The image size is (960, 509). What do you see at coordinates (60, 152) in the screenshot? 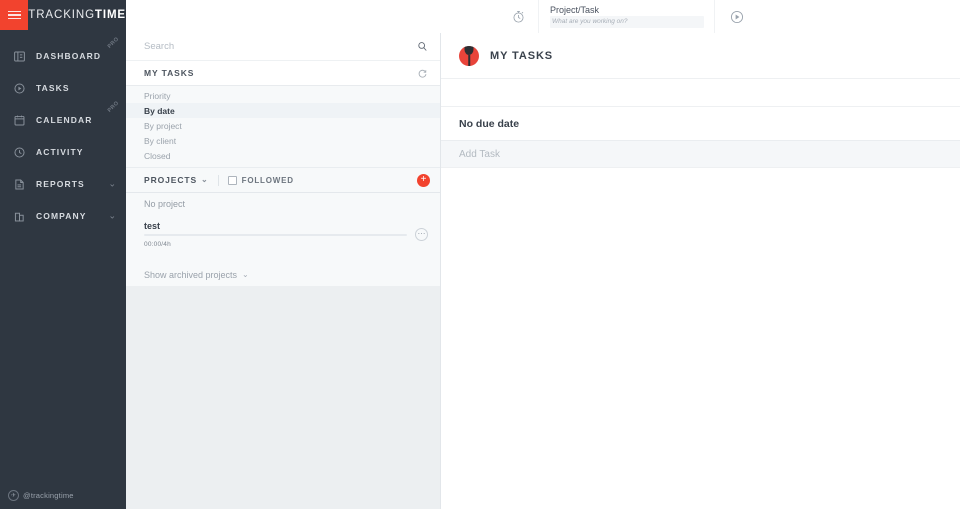
I see `sidebar-item-label: ACTIVITY` at bounding box center [60, 152].